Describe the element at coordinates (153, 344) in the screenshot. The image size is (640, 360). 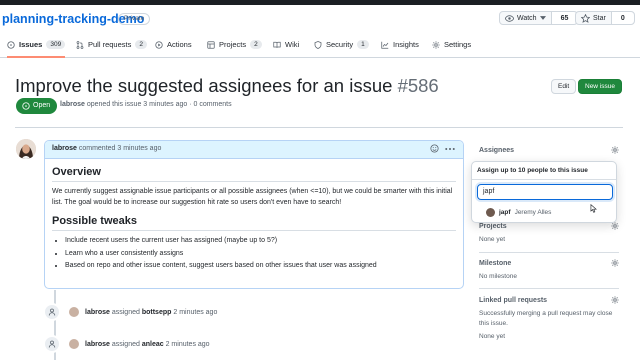
I see `event-target: anleac` at that location.